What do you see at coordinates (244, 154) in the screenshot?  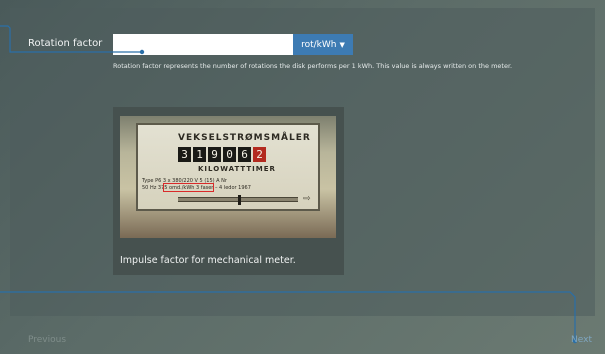 I see `meter-digit: 6` at bounding box center [244, 154].